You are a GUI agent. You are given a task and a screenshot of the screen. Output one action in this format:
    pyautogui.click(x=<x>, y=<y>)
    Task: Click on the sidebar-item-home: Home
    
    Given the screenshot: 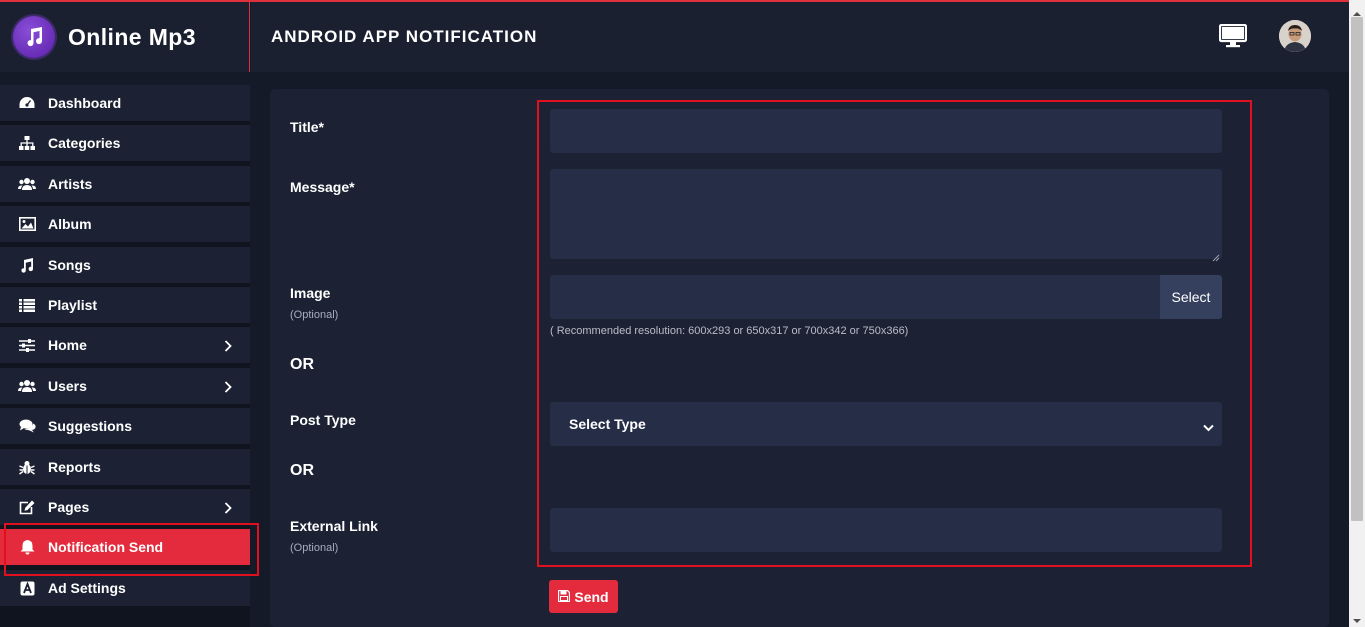 What is the action you would take?
    pyautogui.click(x=125, y=346)
    